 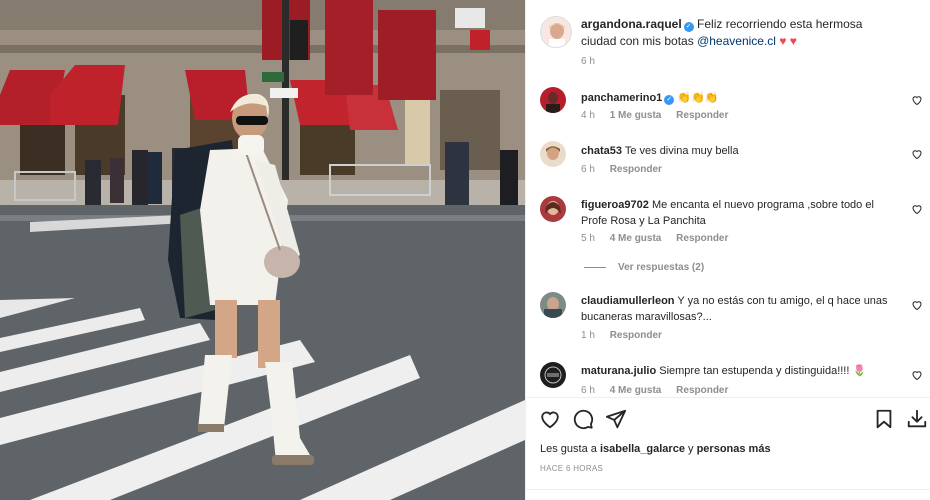 What do you see at coordinates (728, 489) in the screenshot?
I see `divider` at bounding box center [728, 489].